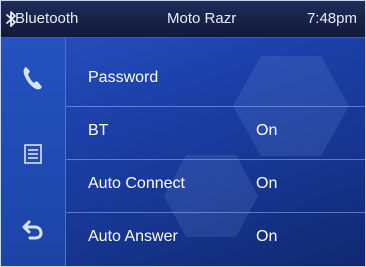 Image resolution: width=366 pixels, height=267 pixels. Describe the element at coordinates (47, 18) in the screenshot. I see `screen-title: Bluetooth` at that location.